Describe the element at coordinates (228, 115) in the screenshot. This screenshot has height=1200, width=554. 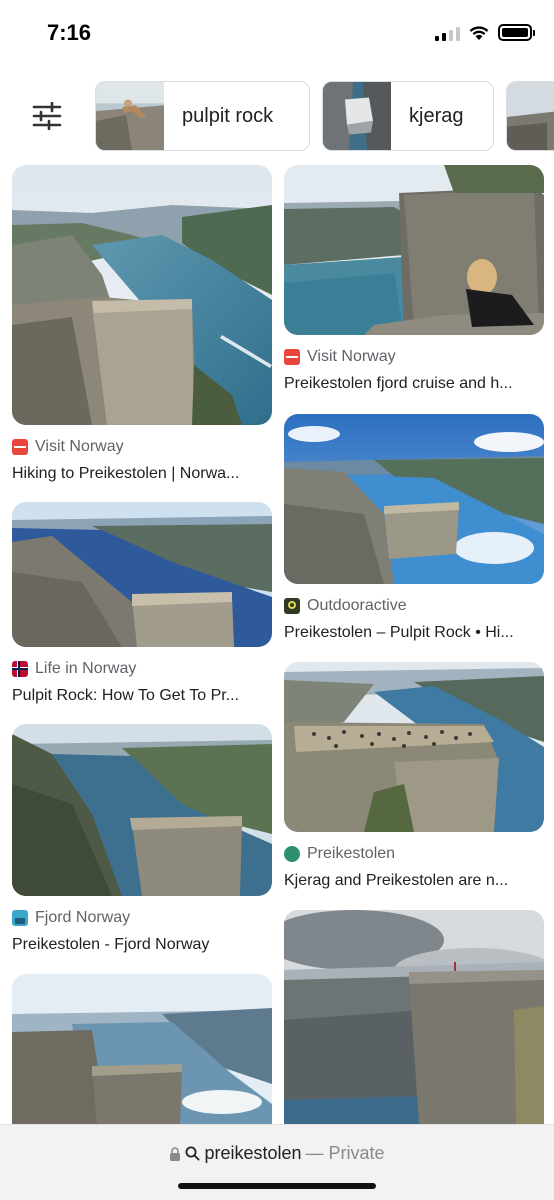
I see `chip-label: pulpit rock` at that location.